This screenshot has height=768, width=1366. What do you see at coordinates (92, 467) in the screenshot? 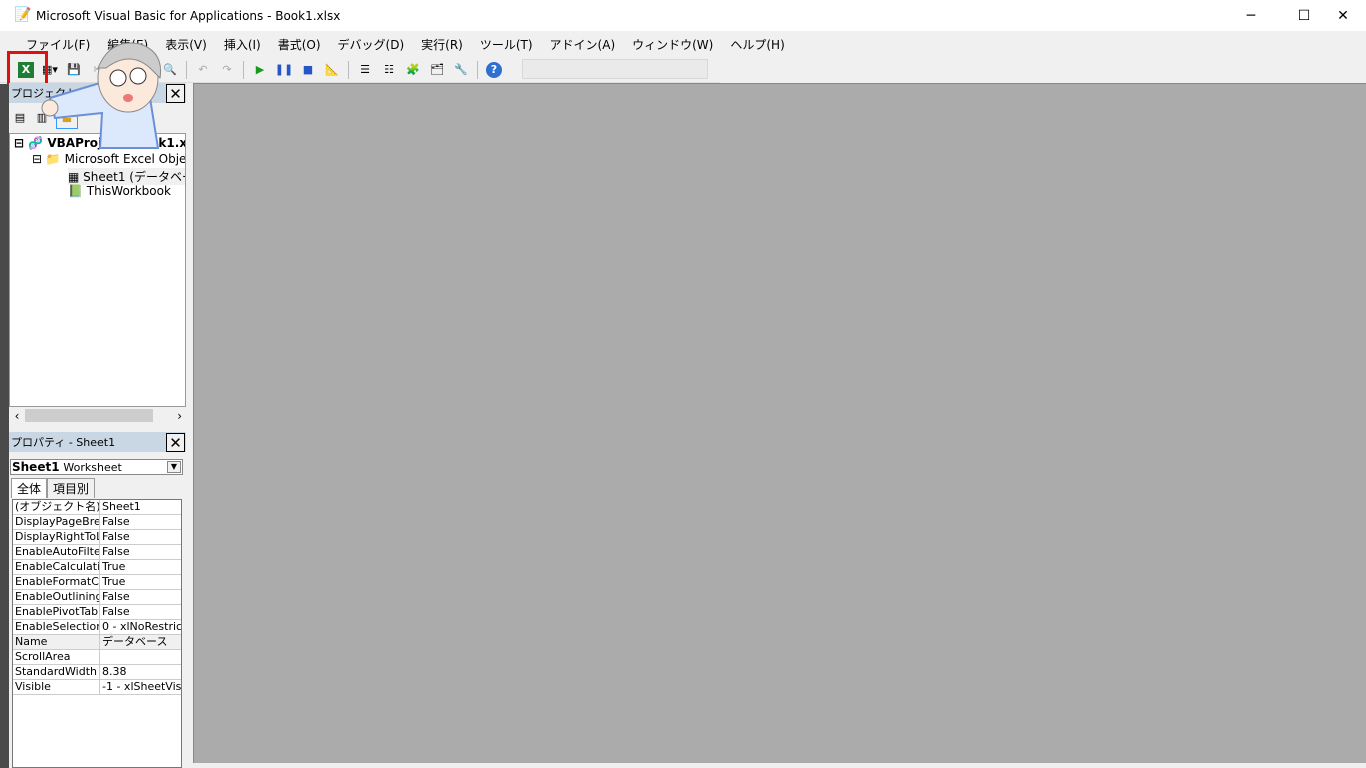
I see `object-type: Worksheet` at bounding box center [92, 467].